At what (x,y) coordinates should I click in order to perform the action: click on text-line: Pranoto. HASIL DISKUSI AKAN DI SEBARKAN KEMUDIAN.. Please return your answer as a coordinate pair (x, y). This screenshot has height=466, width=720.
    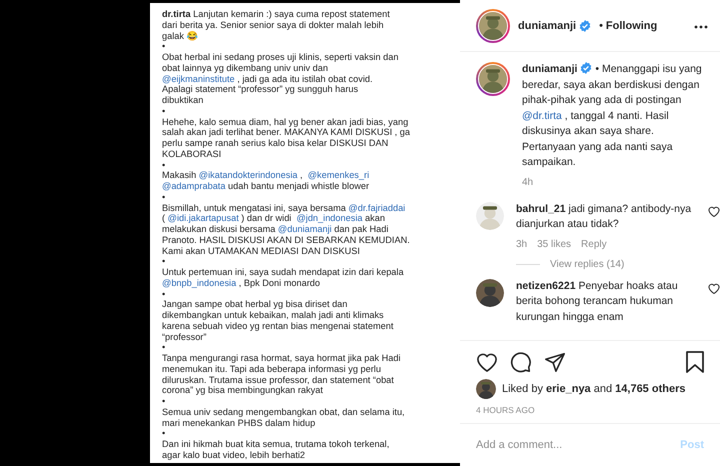
    Looking at the image, I should click on (286, 240).